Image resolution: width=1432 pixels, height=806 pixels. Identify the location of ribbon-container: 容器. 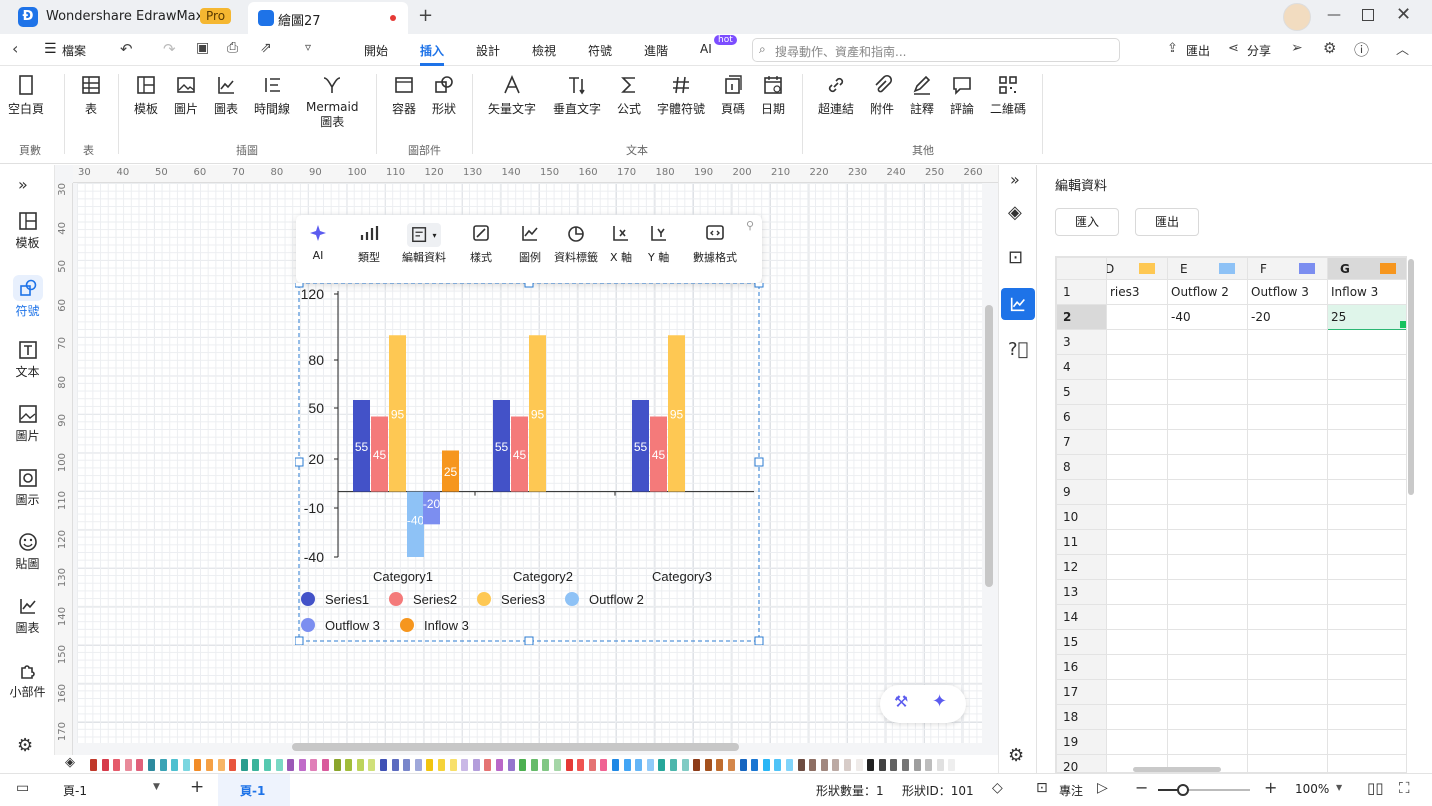
(404, 95).